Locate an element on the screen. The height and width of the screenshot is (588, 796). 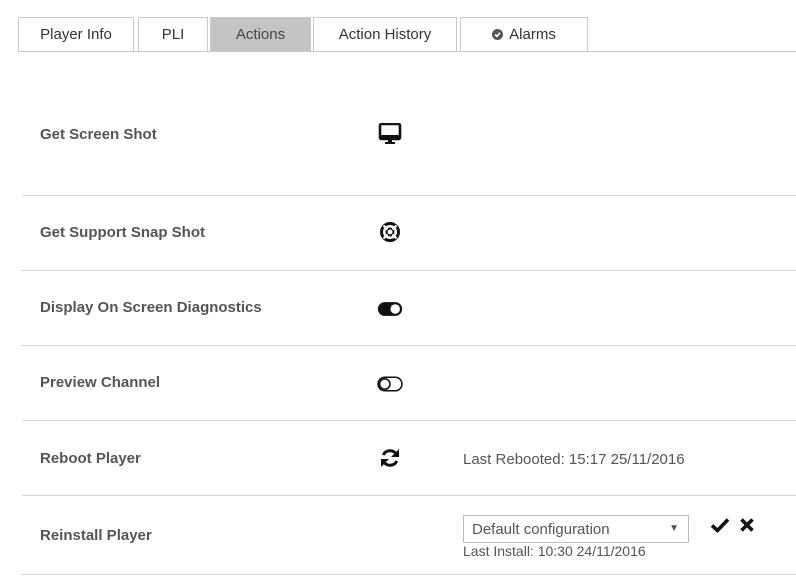
action-label: Reinstall Player is located at coordinates (96, 535).